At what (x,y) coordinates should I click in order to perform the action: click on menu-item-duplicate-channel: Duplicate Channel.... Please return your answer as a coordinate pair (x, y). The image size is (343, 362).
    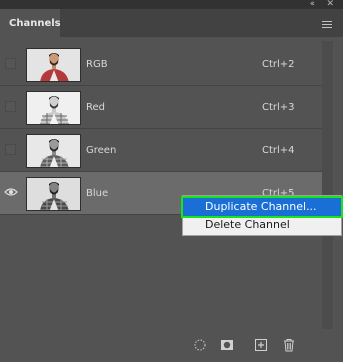
    Looking at the image, I should click on (262, 207).